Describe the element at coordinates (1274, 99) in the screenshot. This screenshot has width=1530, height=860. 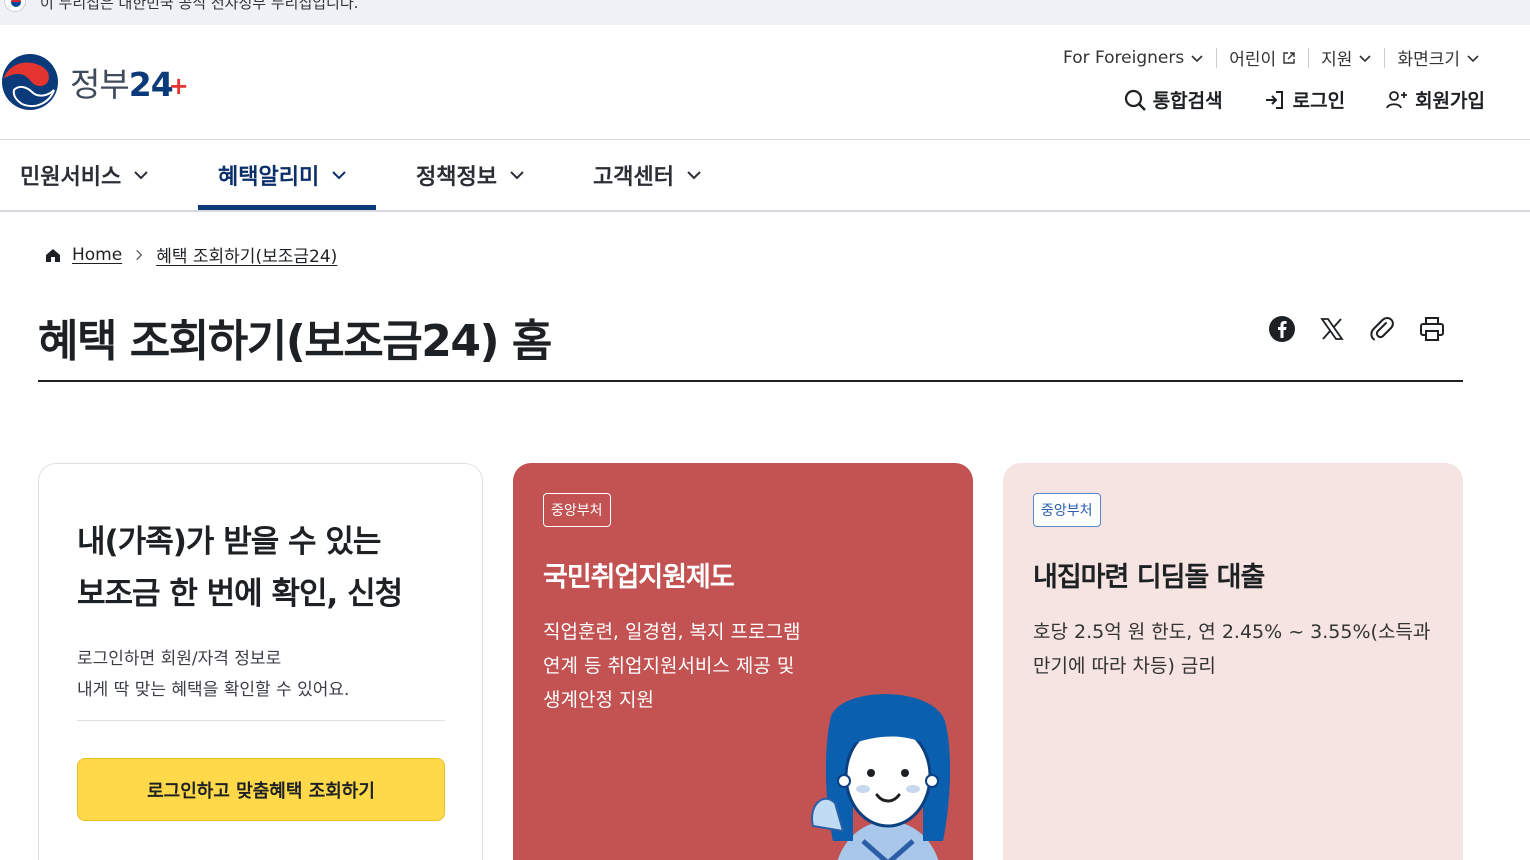
I see `login-icon` at that location.